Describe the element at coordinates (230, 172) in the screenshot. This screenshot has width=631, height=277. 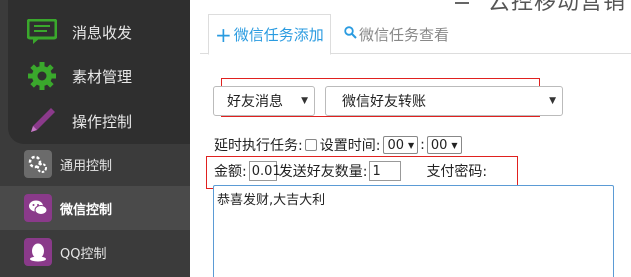
I see `amount-label: 金额:` at that location.